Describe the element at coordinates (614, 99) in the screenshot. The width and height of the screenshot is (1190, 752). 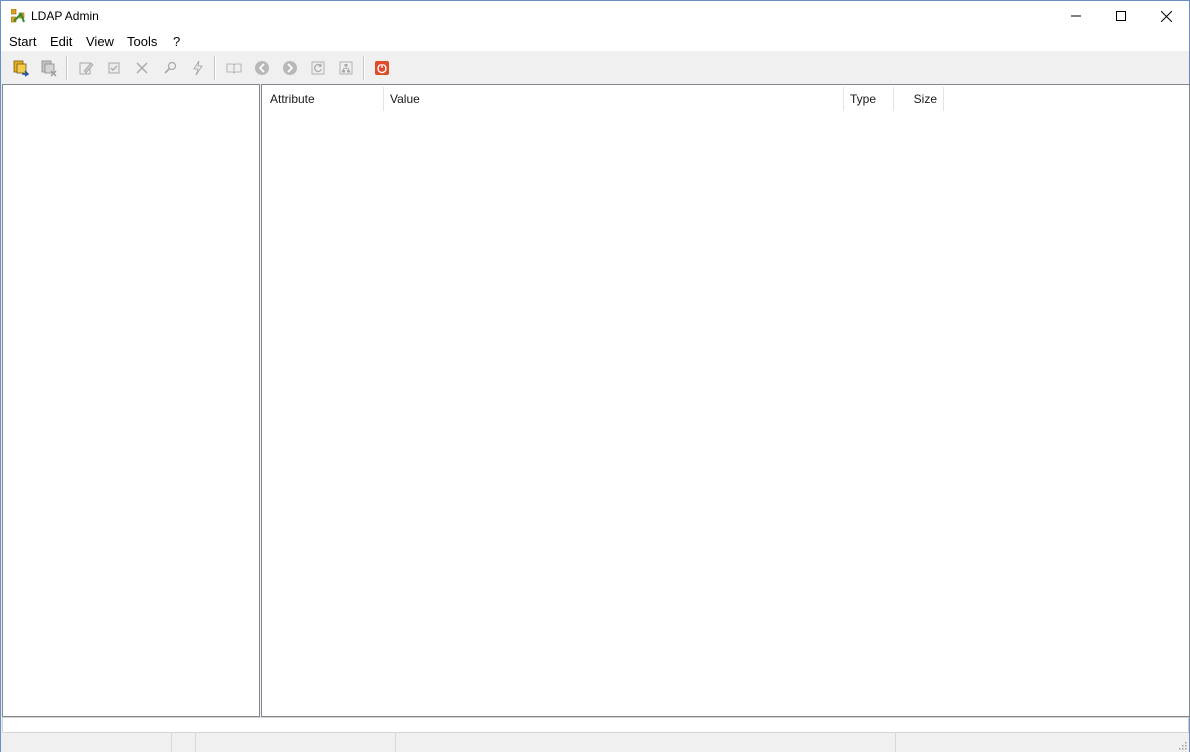
I see `column-header-value: Value` at that location.